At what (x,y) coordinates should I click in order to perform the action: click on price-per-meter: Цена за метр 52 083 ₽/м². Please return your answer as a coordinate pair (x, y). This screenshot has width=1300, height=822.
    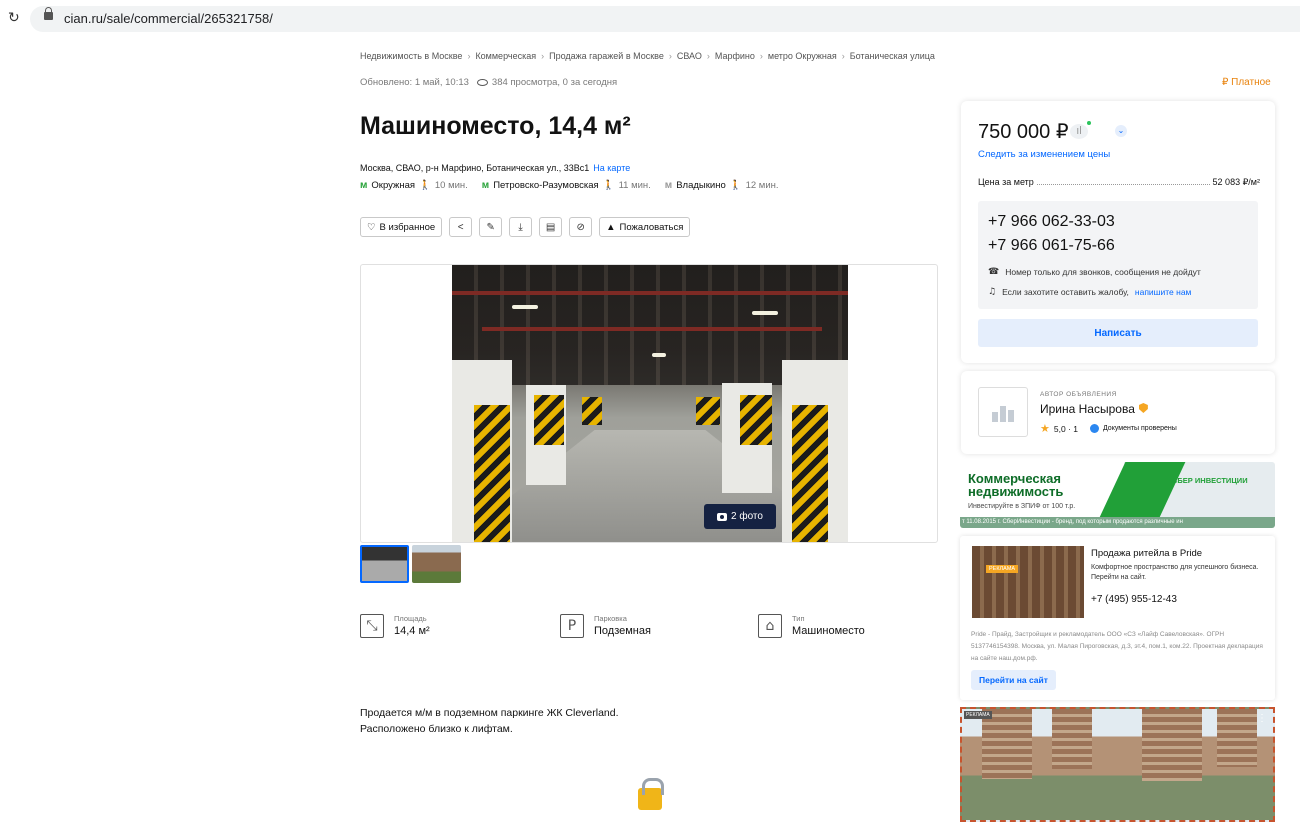
    Looking at the image, I should click on (1119, 182).